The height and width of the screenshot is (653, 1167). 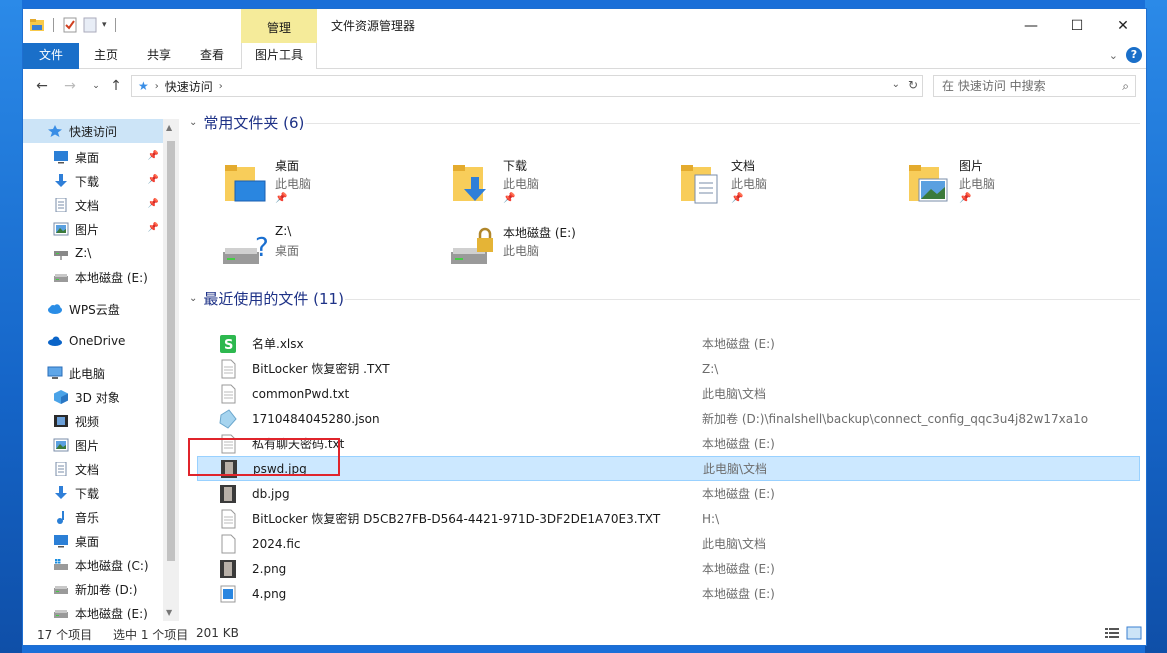 What do you see at coordinates (93, 469) in the screenshot?
I see `sidebar-item: 文档` at bounding box center [93, 469].